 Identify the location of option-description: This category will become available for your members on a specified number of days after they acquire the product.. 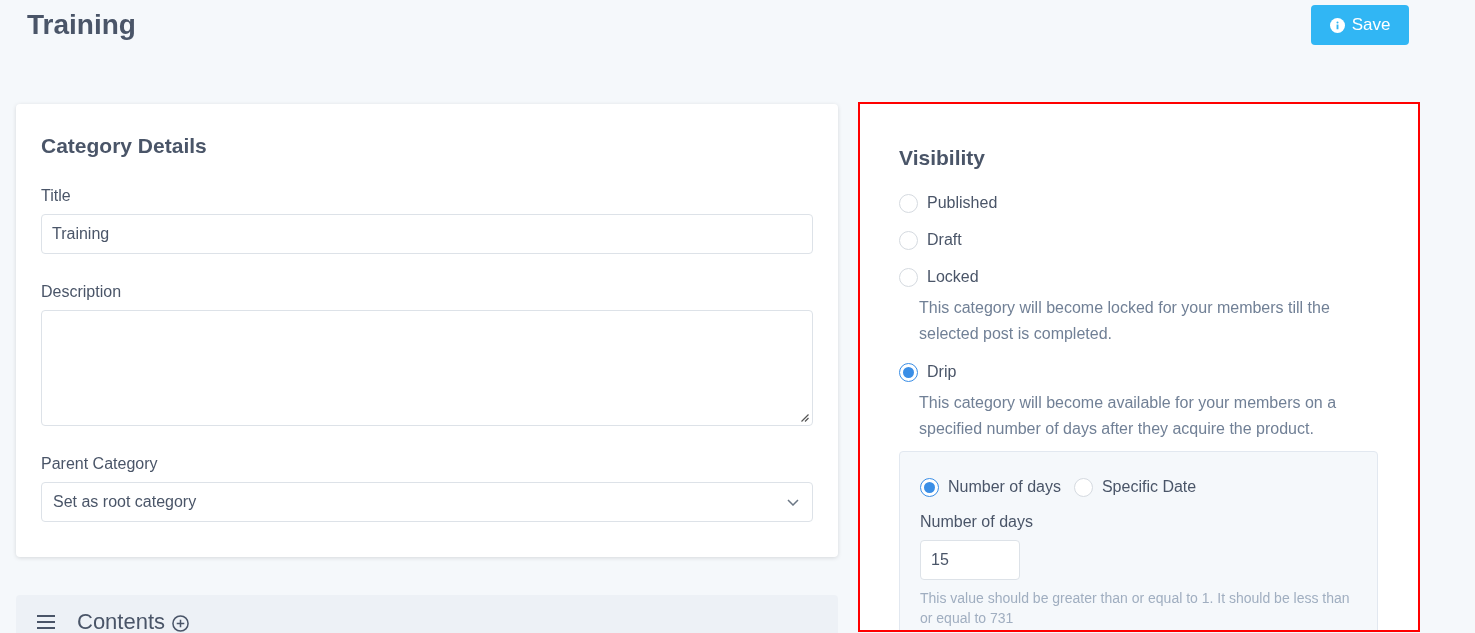
(1128, 416).